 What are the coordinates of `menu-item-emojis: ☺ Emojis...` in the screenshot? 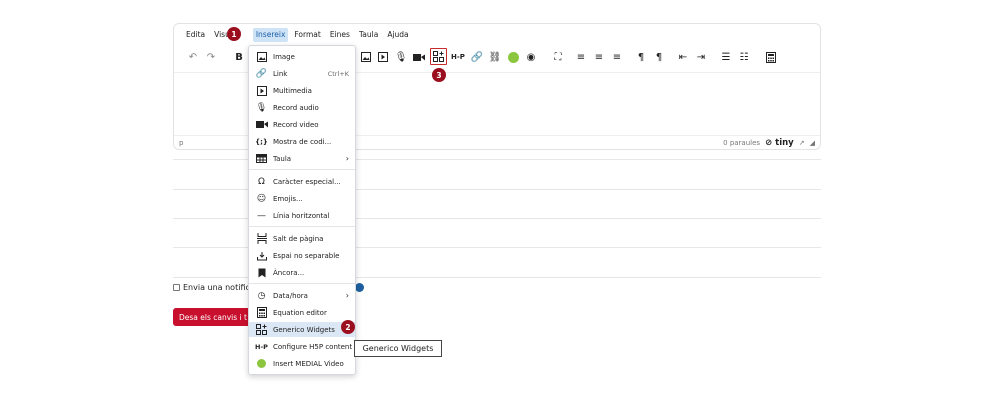 It's located at (302, 198).